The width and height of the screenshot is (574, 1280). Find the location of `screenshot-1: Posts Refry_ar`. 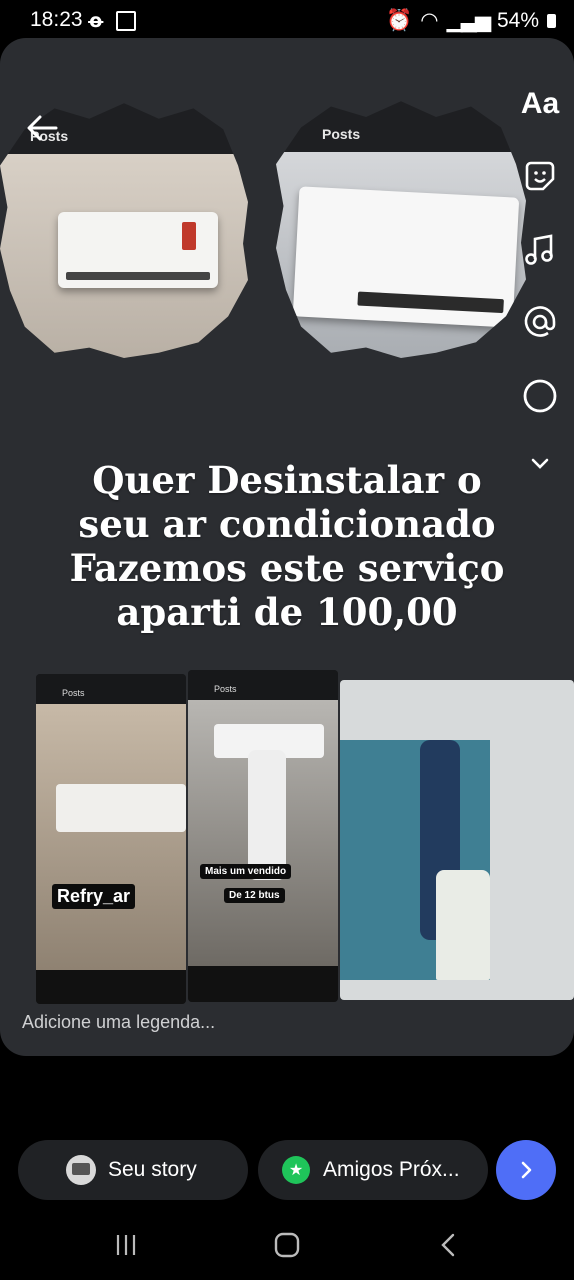

screenshot-1: Posts Refry_ar is located at coordinates (111, 839).